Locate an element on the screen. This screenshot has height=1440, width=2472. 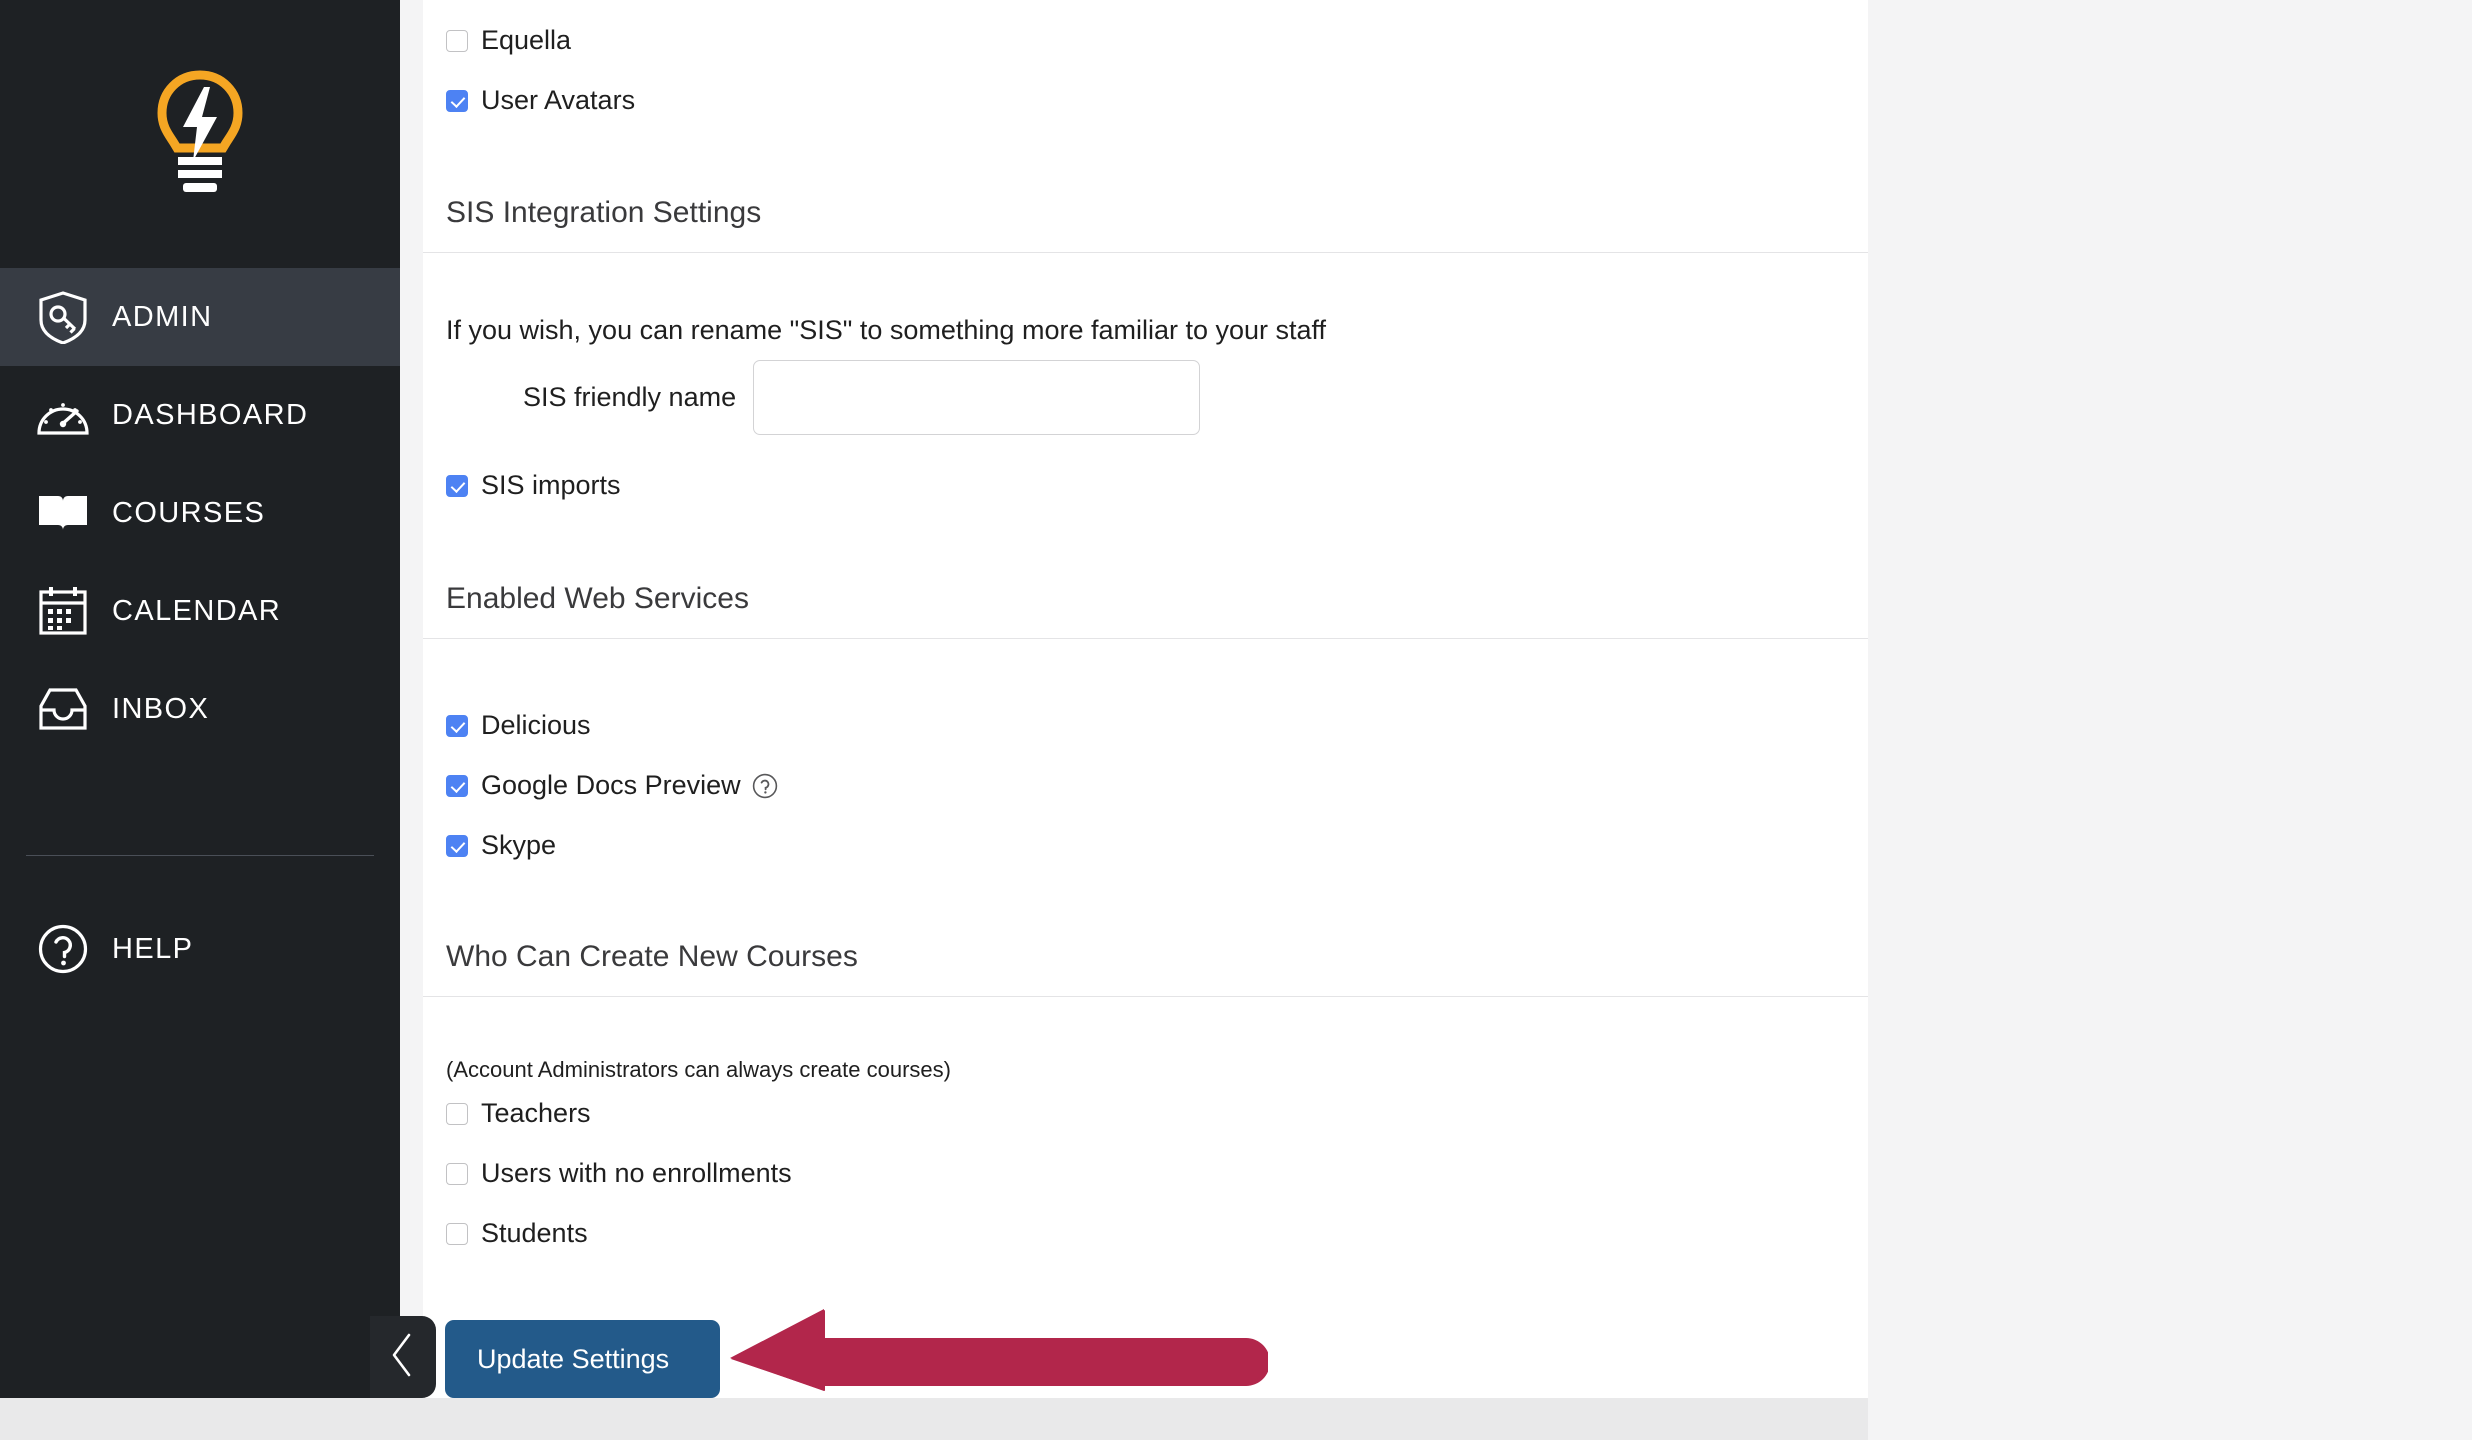
section-heading: SIS Integration Settings is located at coordinates (604, 212).